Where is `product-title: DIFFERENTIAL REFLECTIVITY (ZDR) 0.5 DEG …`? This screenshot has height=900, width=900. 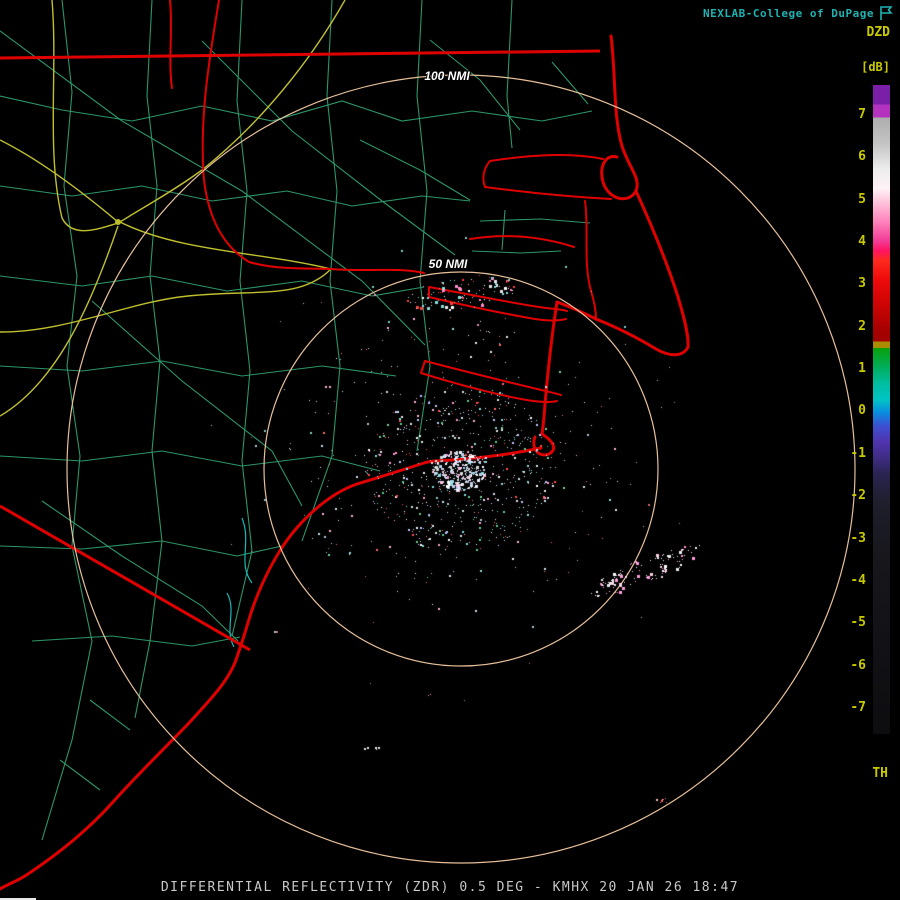 product-title: DIFFERENTIAL REFLECTIVITY (ZDR) 0.5 DEG … is located at coordinates (450, 887).